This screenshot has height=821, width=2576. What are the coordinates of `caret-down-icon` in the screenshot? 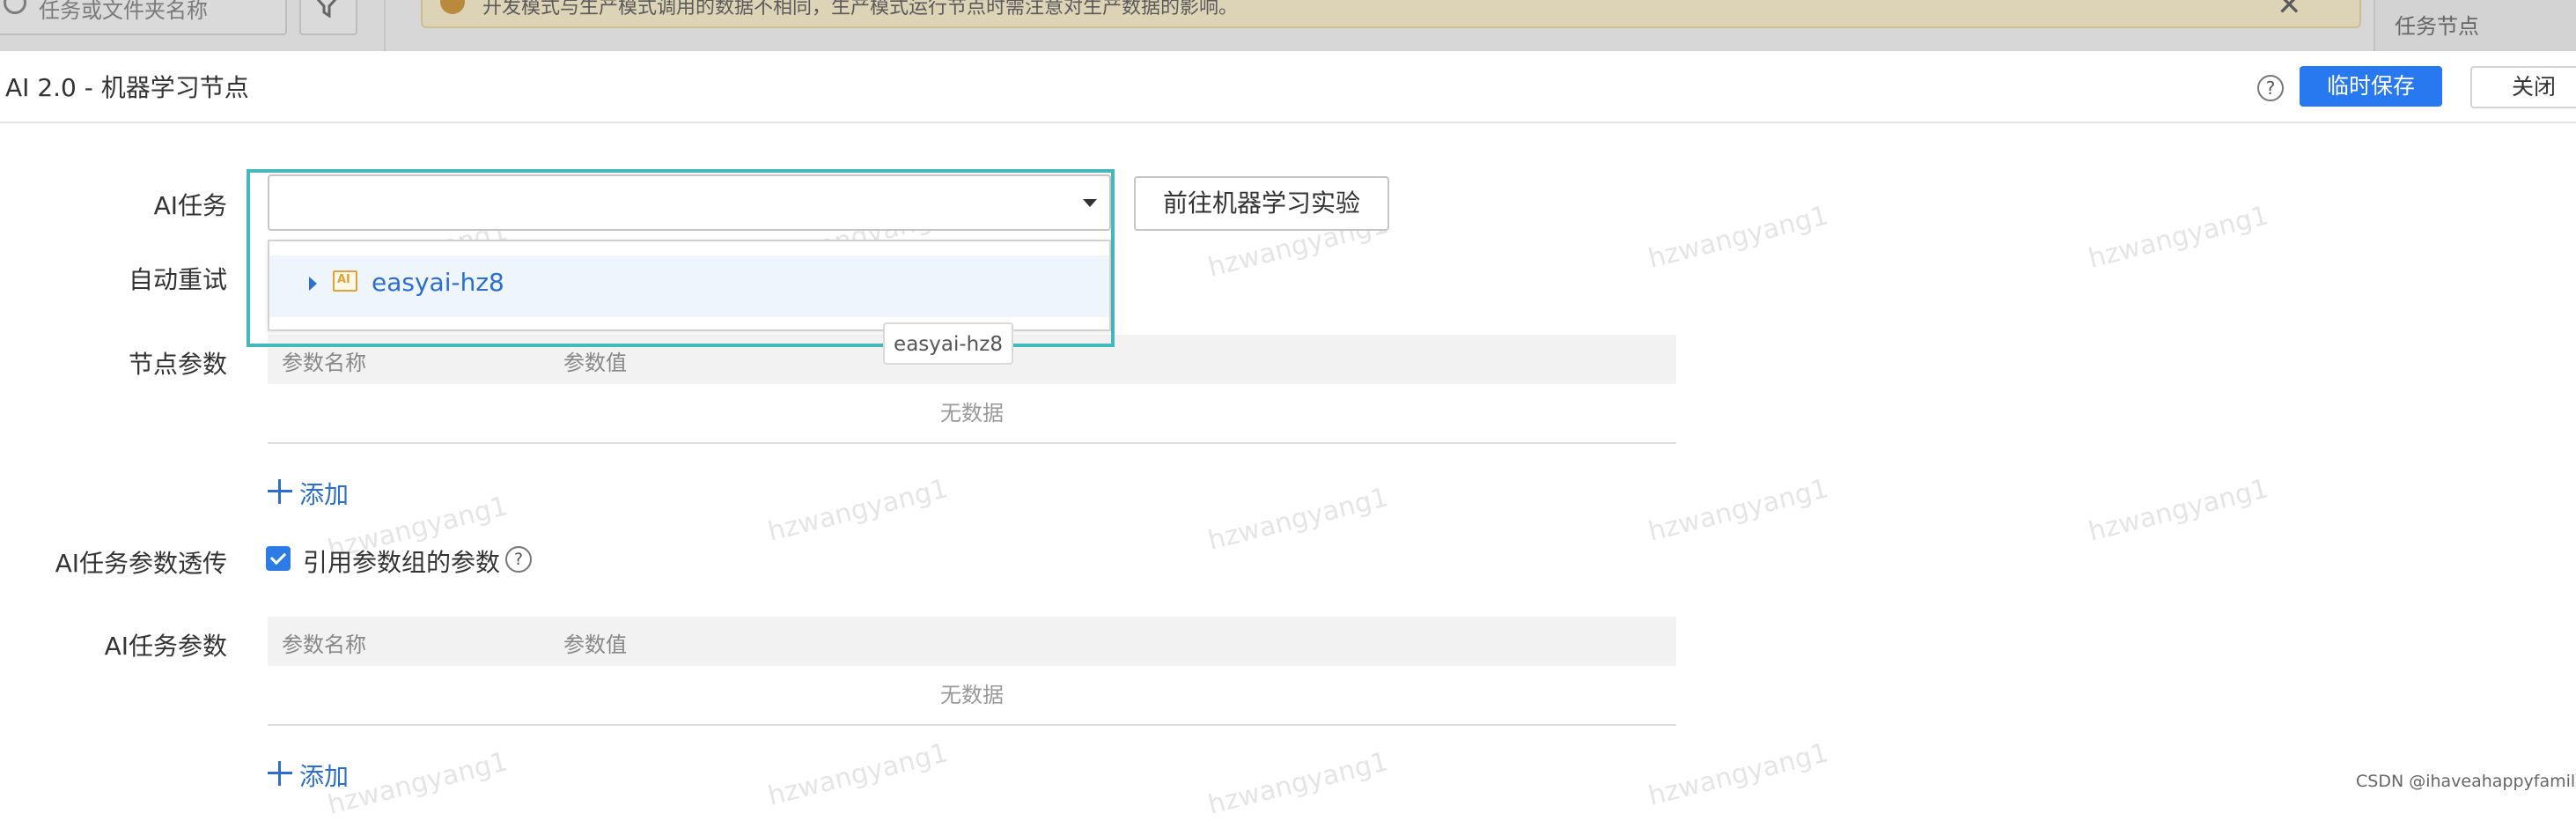 It's located at (1090, 203).